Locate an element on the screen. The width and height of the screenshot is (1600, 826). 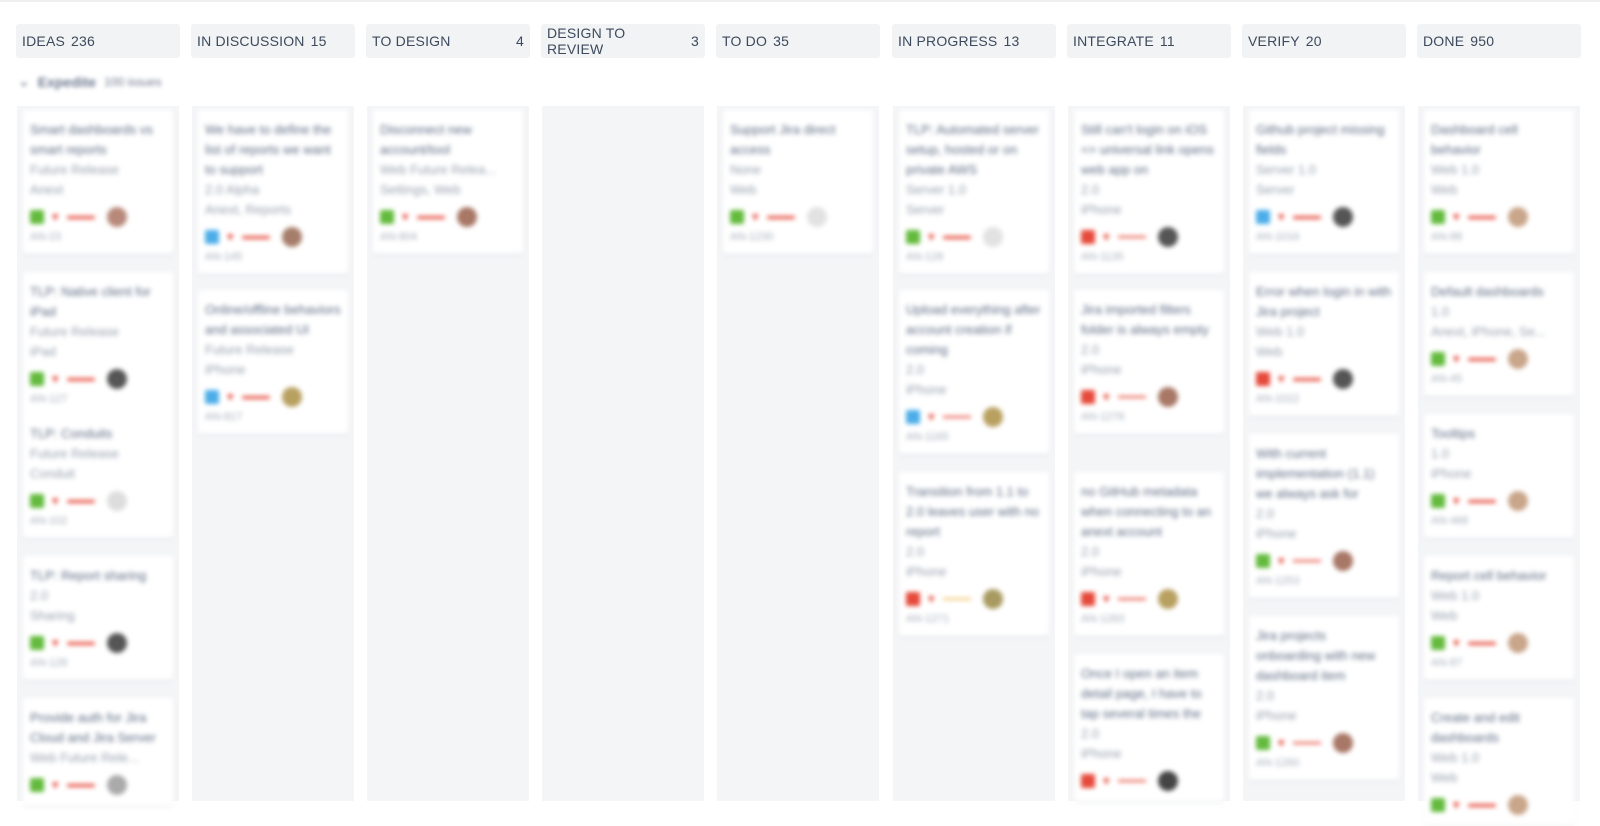
issue-meta: Web 1.0 is located at coordinates (1280, 331).